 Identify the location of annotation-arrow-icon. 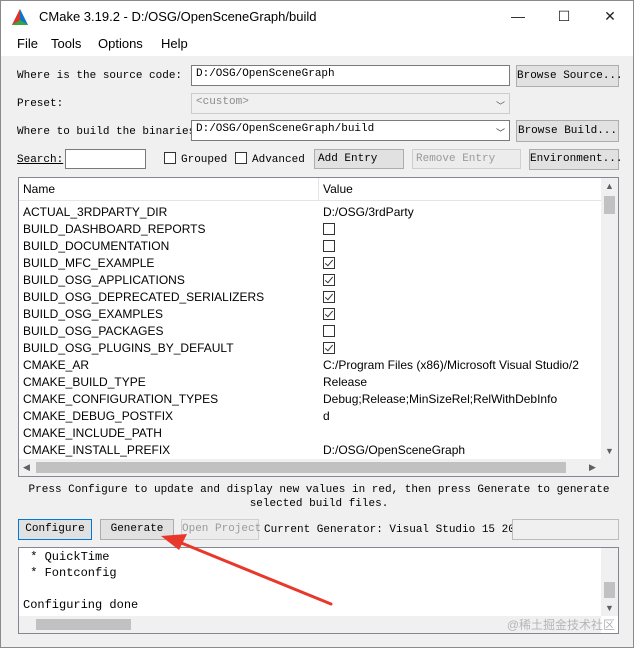
(247, 570).